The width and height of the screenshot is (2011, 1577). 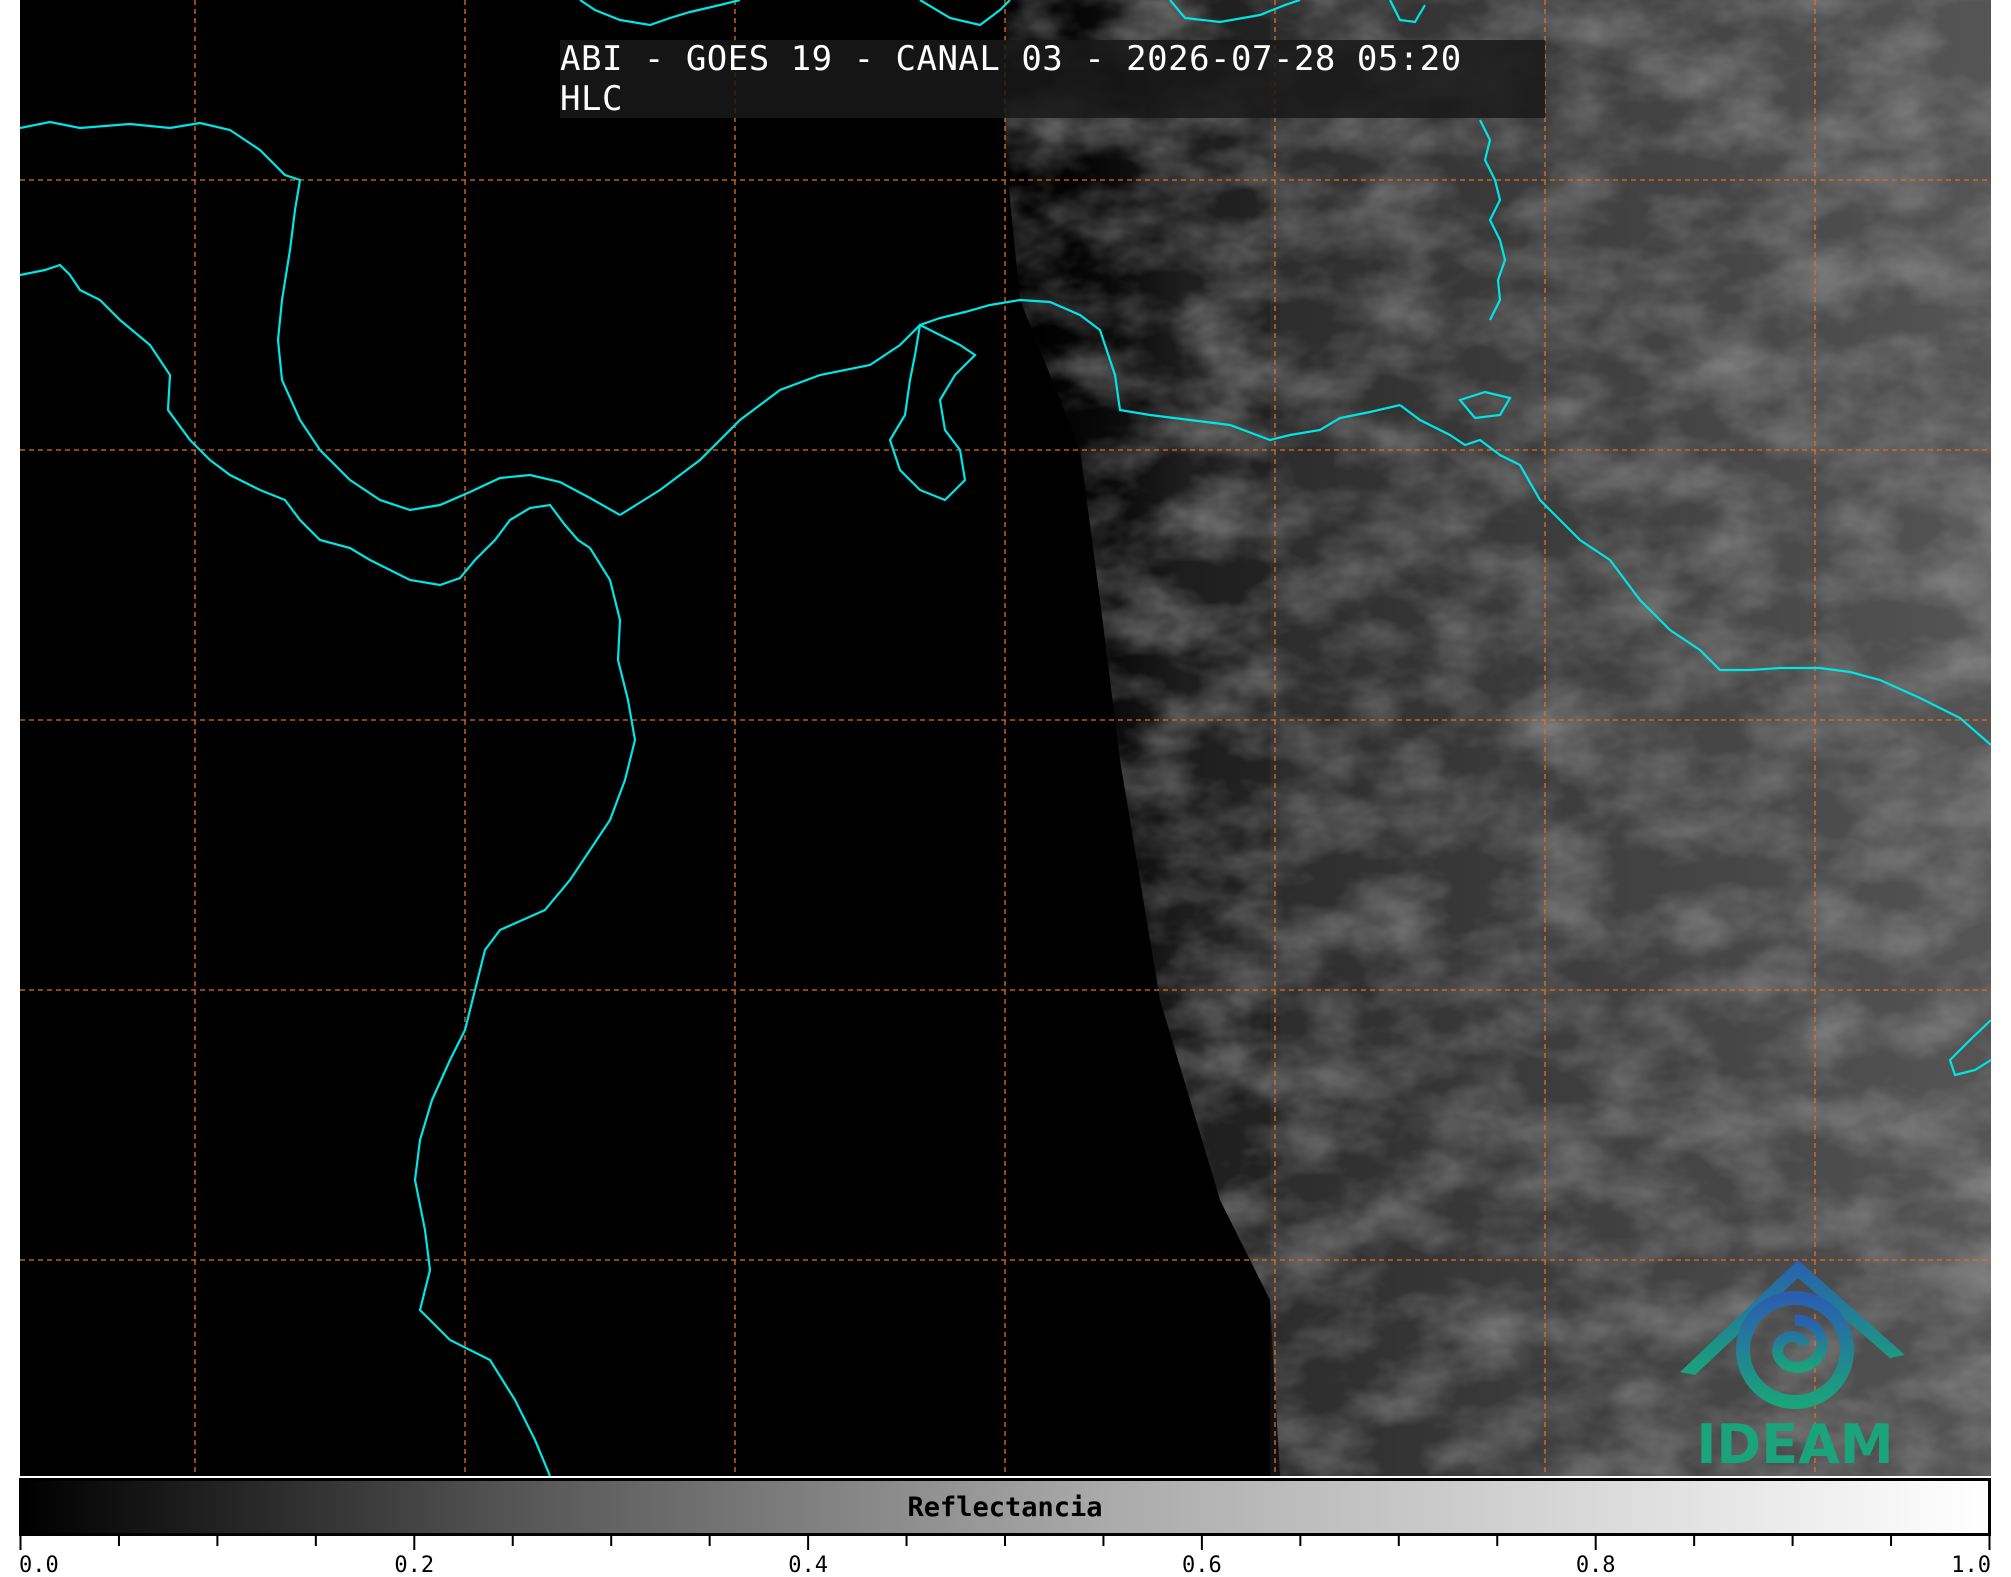 I want to click on coastline-cuba, so click(x=660, y=13).